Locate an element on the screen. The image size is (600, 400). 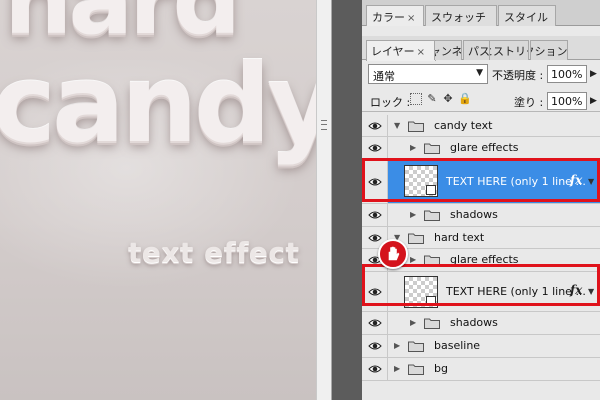
lock-label: ロック : is located at coordinates (390, 102).